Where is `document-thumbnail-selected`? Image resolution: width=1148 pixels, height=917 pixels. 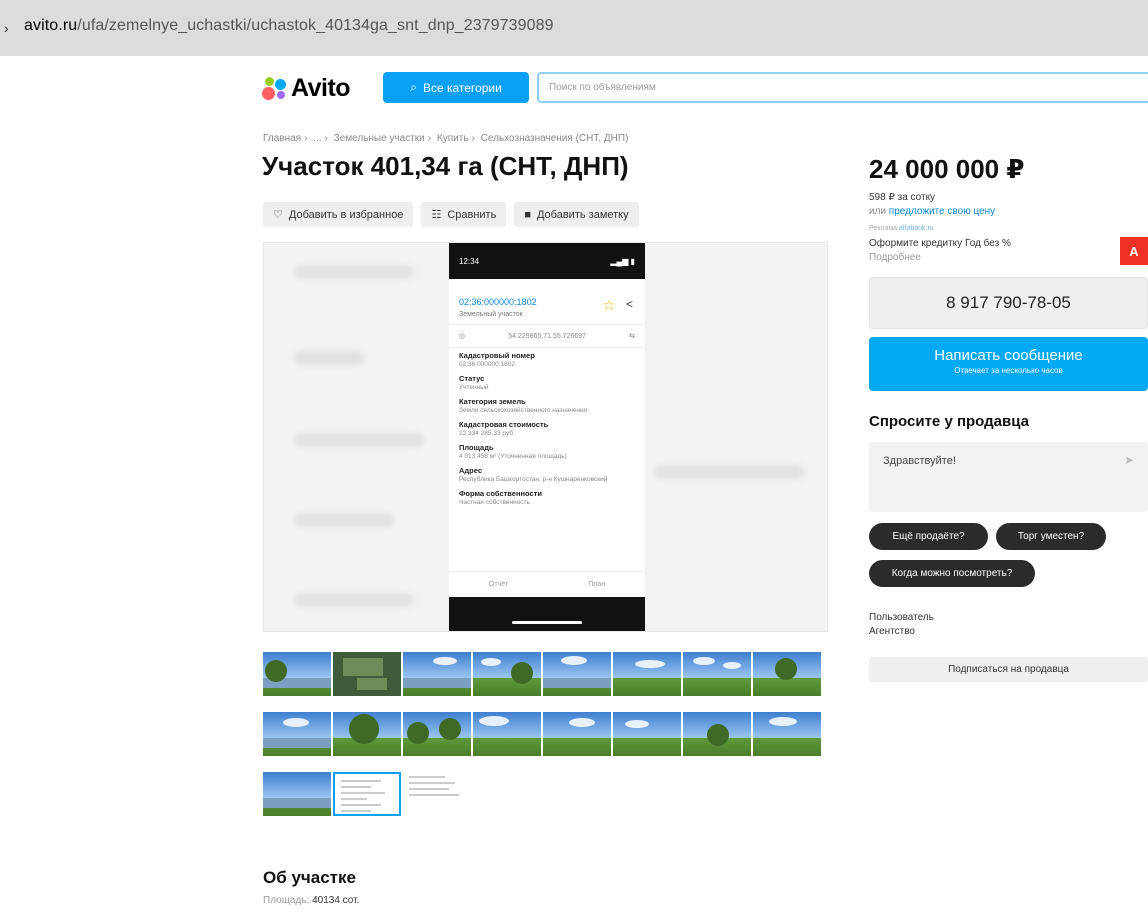
document-thumbnail-selected is located at coordinates (367, 794).